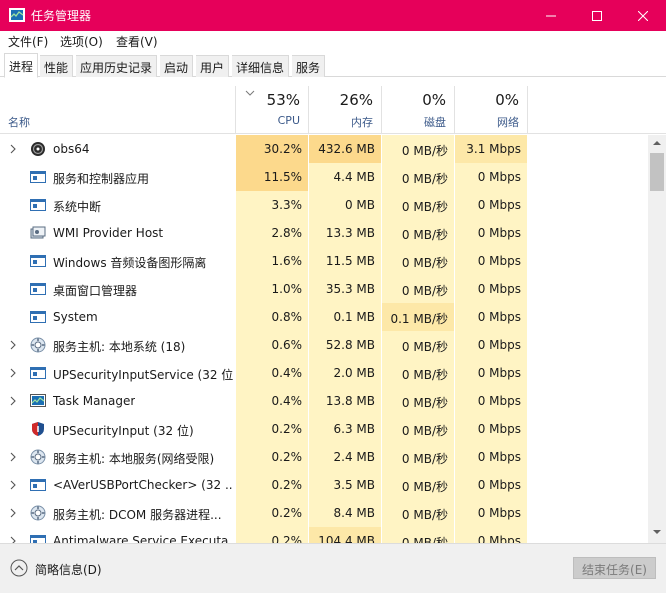  Describe the element at coordinates (345, 345) in the screenshot. I see `memory-cell: 52.8 MB` at that location.